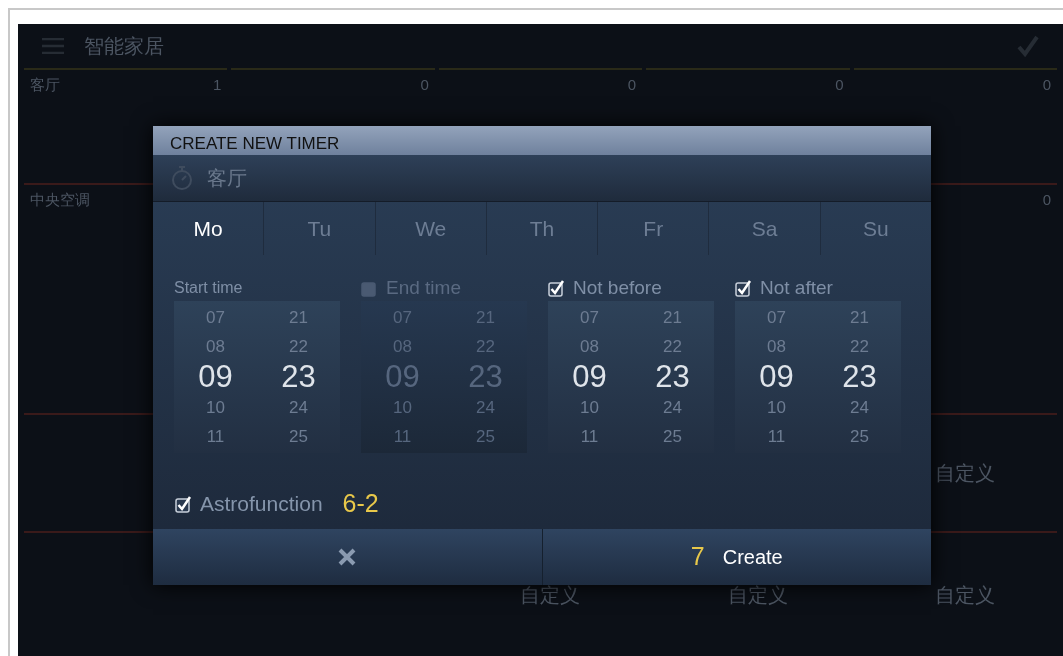 The image size is (1063, 656). I want to click on check-icon, so click(1028, 46).